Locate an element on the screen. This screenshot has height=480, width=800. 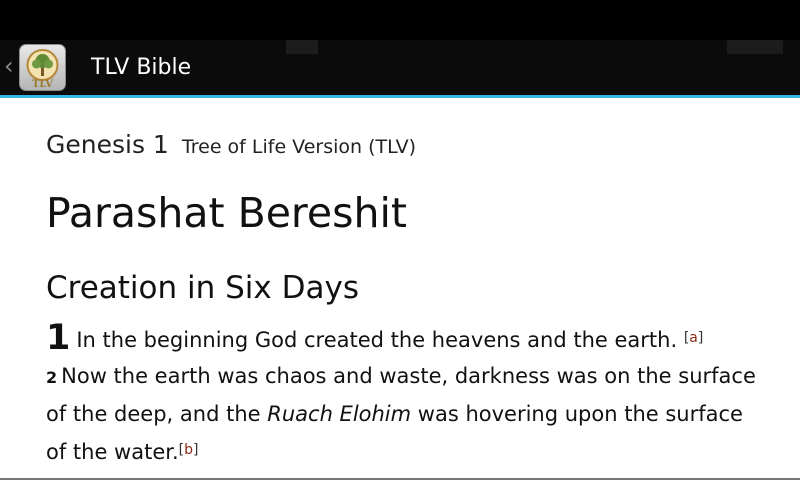
verse-number: 2 is located at coordinates (52, 377).